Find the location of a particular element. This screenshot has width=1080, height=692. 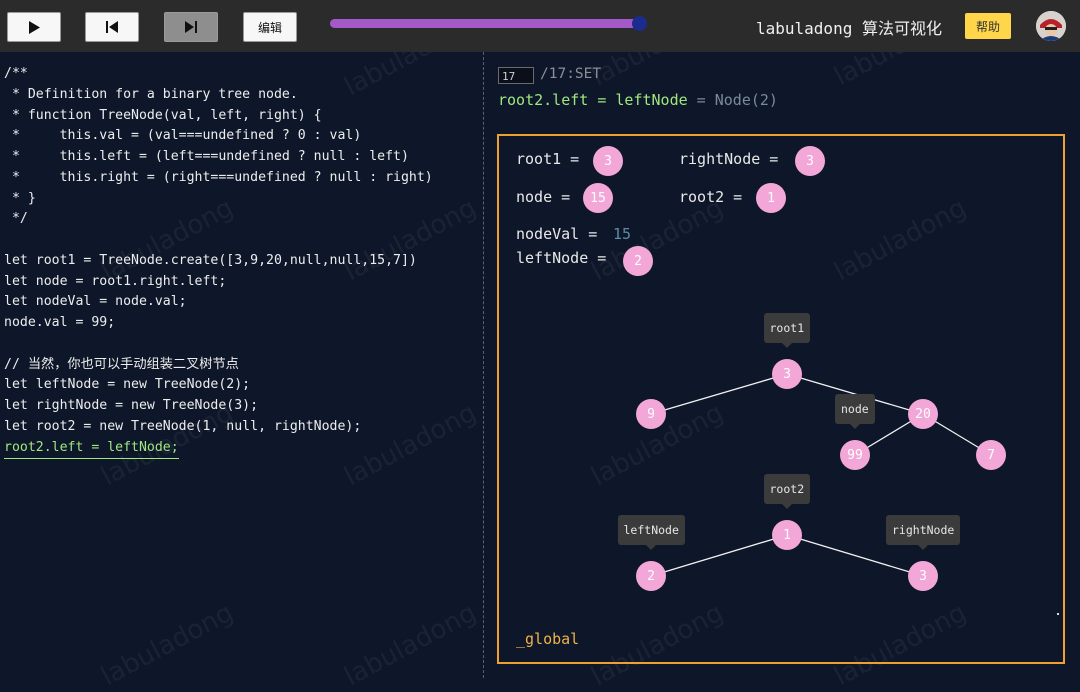

avatar is located at coordinates (1051, 26).